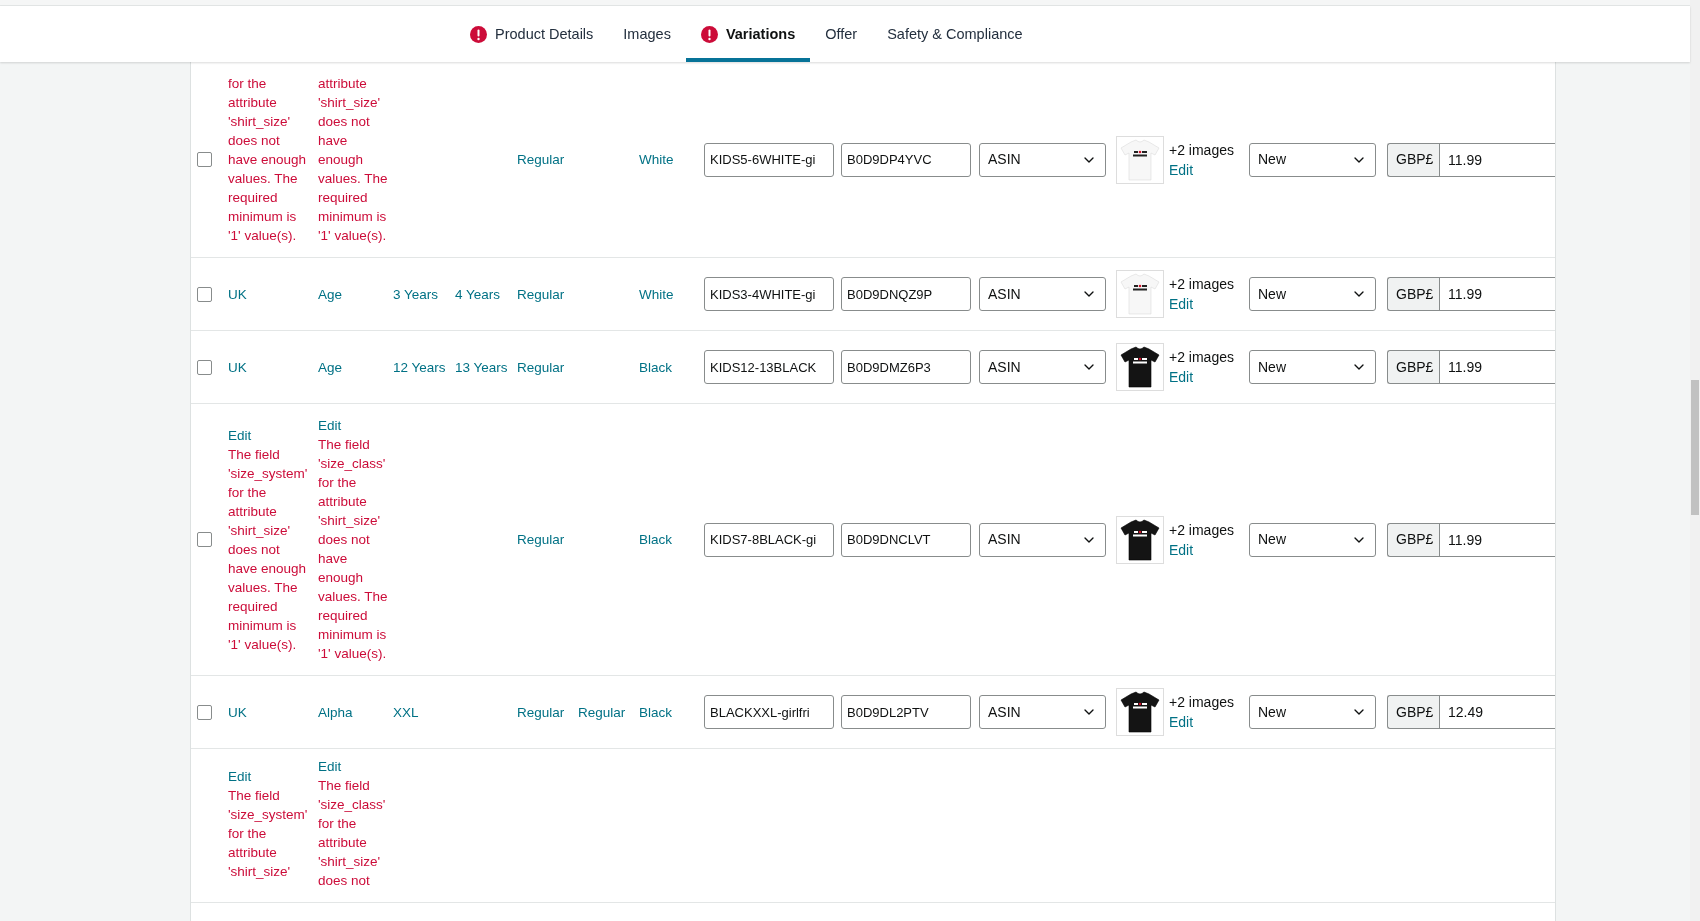  What do you see at coordinates (484, 367) in the screenshot?
I see `attribute-link: 13 Years` at bounding box center [484, 367].